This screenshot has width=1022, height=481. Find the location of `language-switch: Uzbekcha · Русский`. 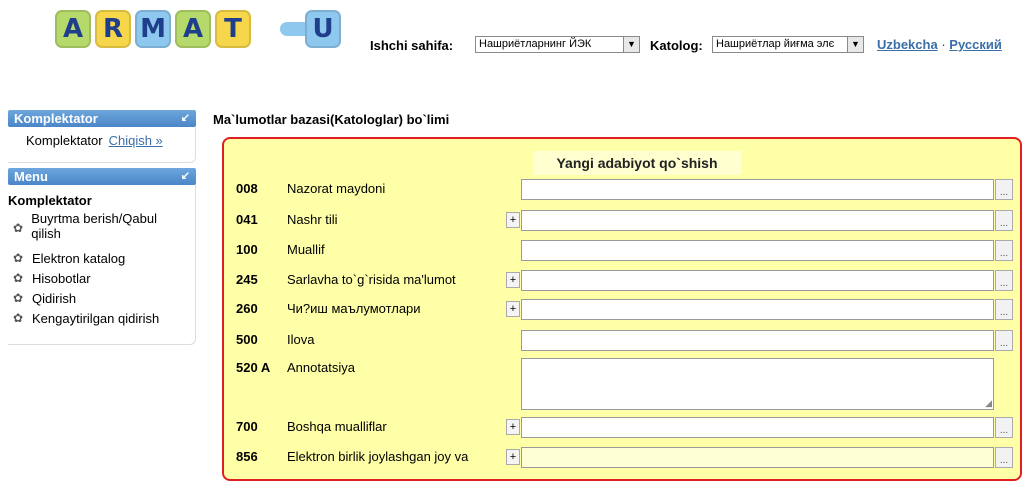

language-switch: Uzbekcha · Русский is located at coordinates (939, 44).